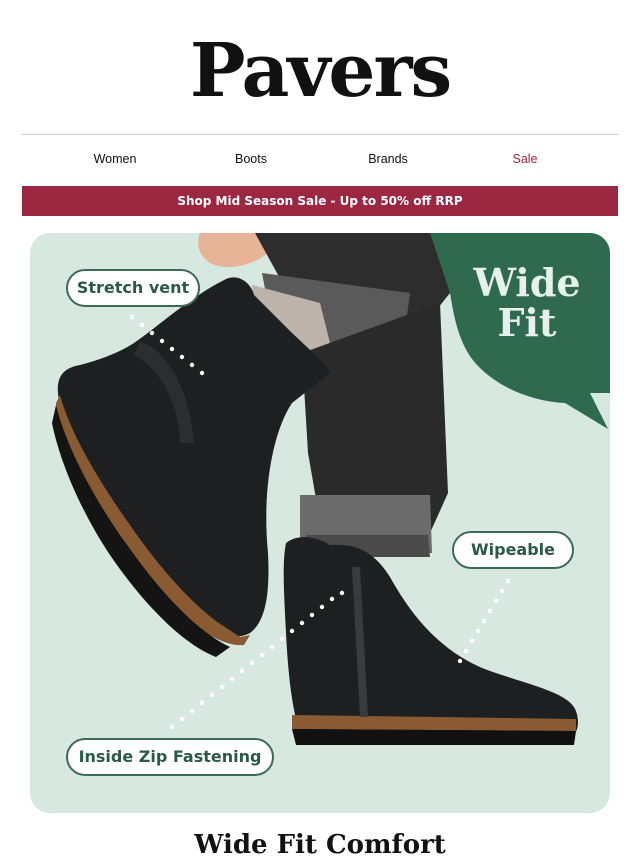 The image size is (640, 860). Describe the element at coordinates (320, 134) in the screenshot. I see `header-divider` at that location.